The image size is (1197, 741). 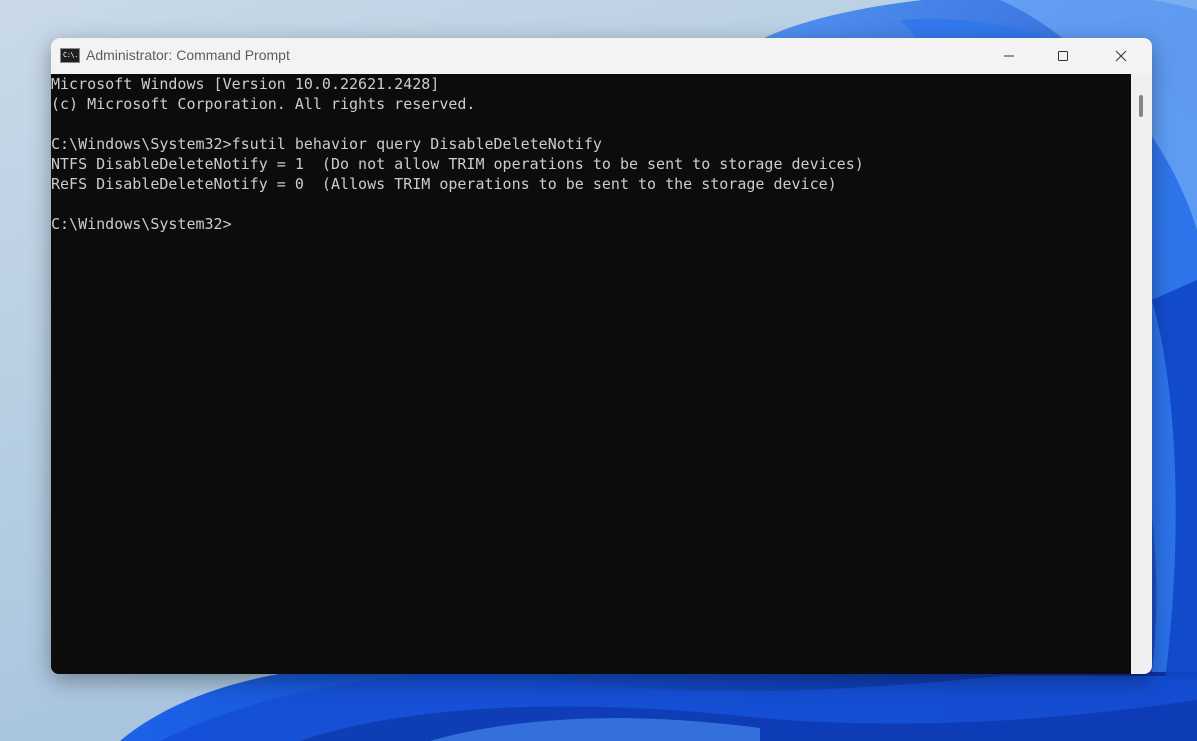 I want to click on cmd-icon: C:\., so click(x=70, y=55).